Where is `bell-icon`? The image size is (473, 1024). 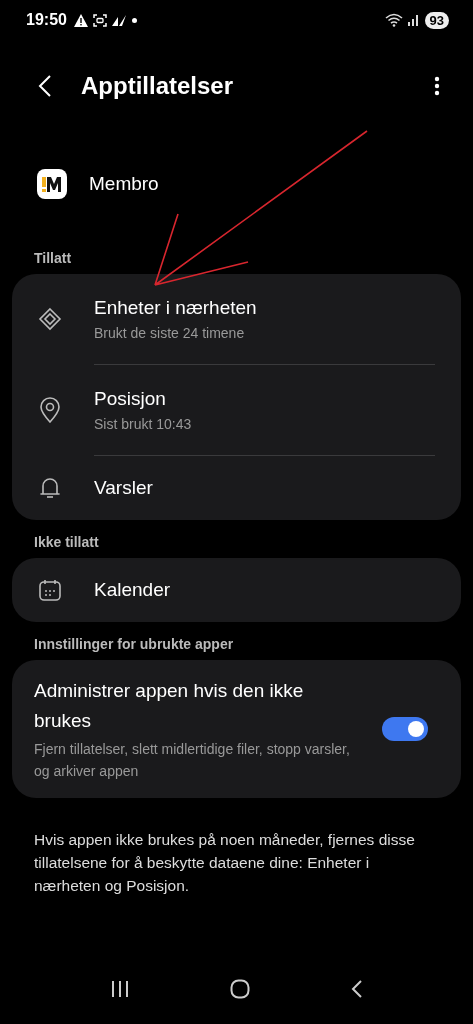 bell-icon is located at coordinates (50, 488).